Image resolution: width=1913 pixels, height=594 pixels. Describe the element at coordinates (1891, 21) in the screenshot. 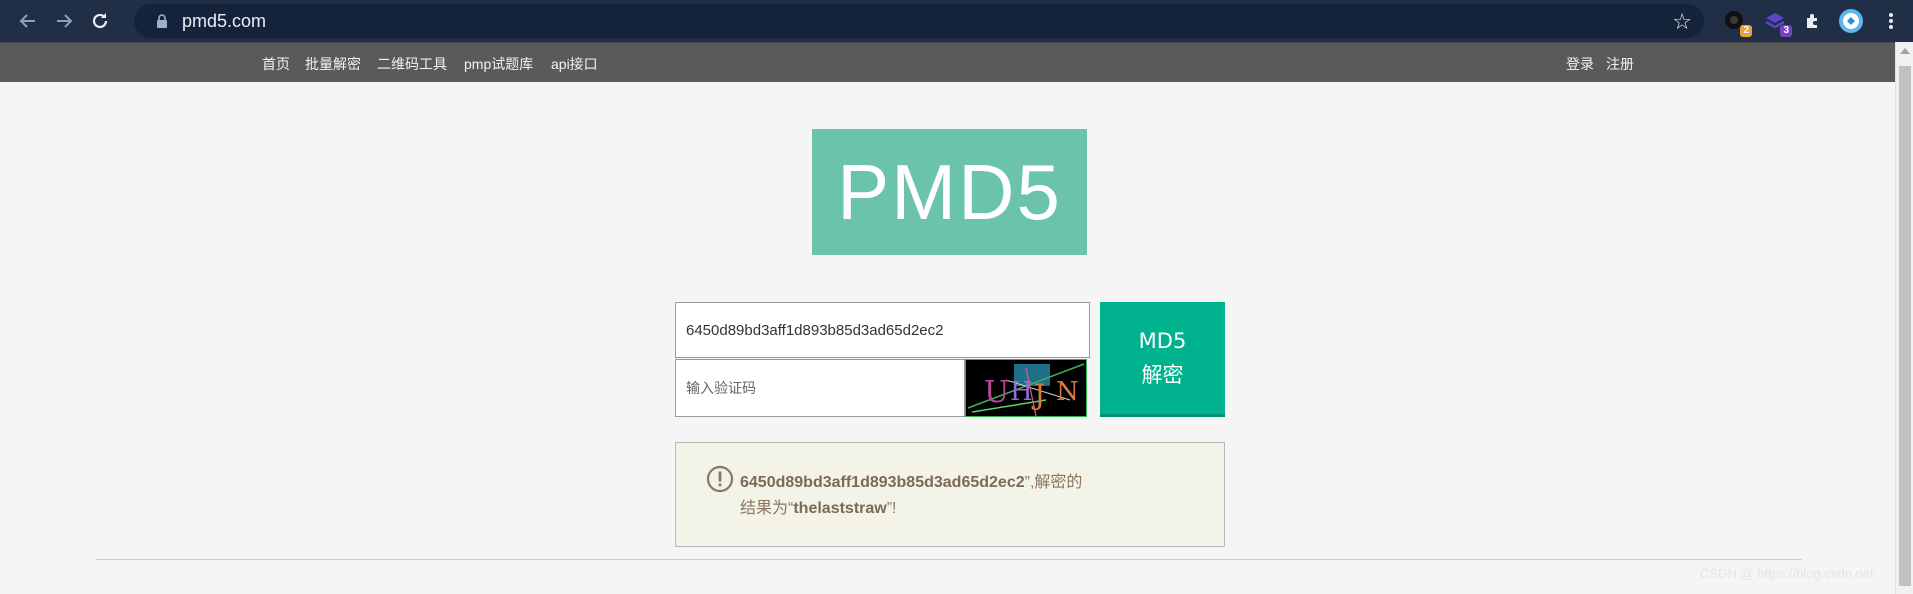

I see `browser-menu-icon` at that location.